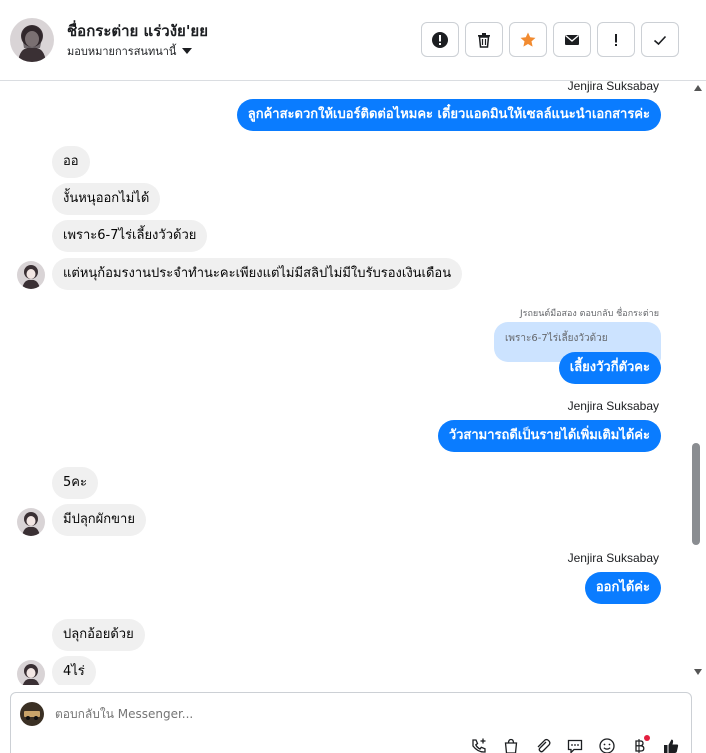  I want to click on trash-icon, so click(484, 40).